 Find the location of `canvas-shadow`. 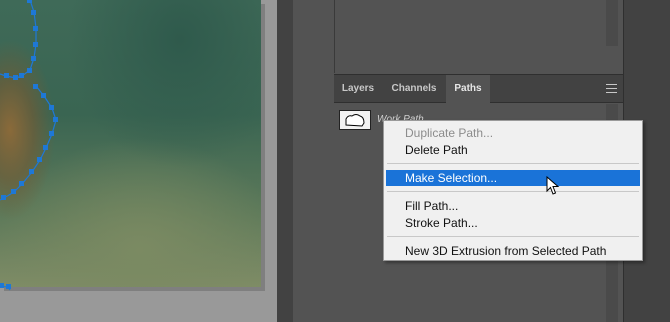

canvas-shadow is located at coordinates (263, 147).